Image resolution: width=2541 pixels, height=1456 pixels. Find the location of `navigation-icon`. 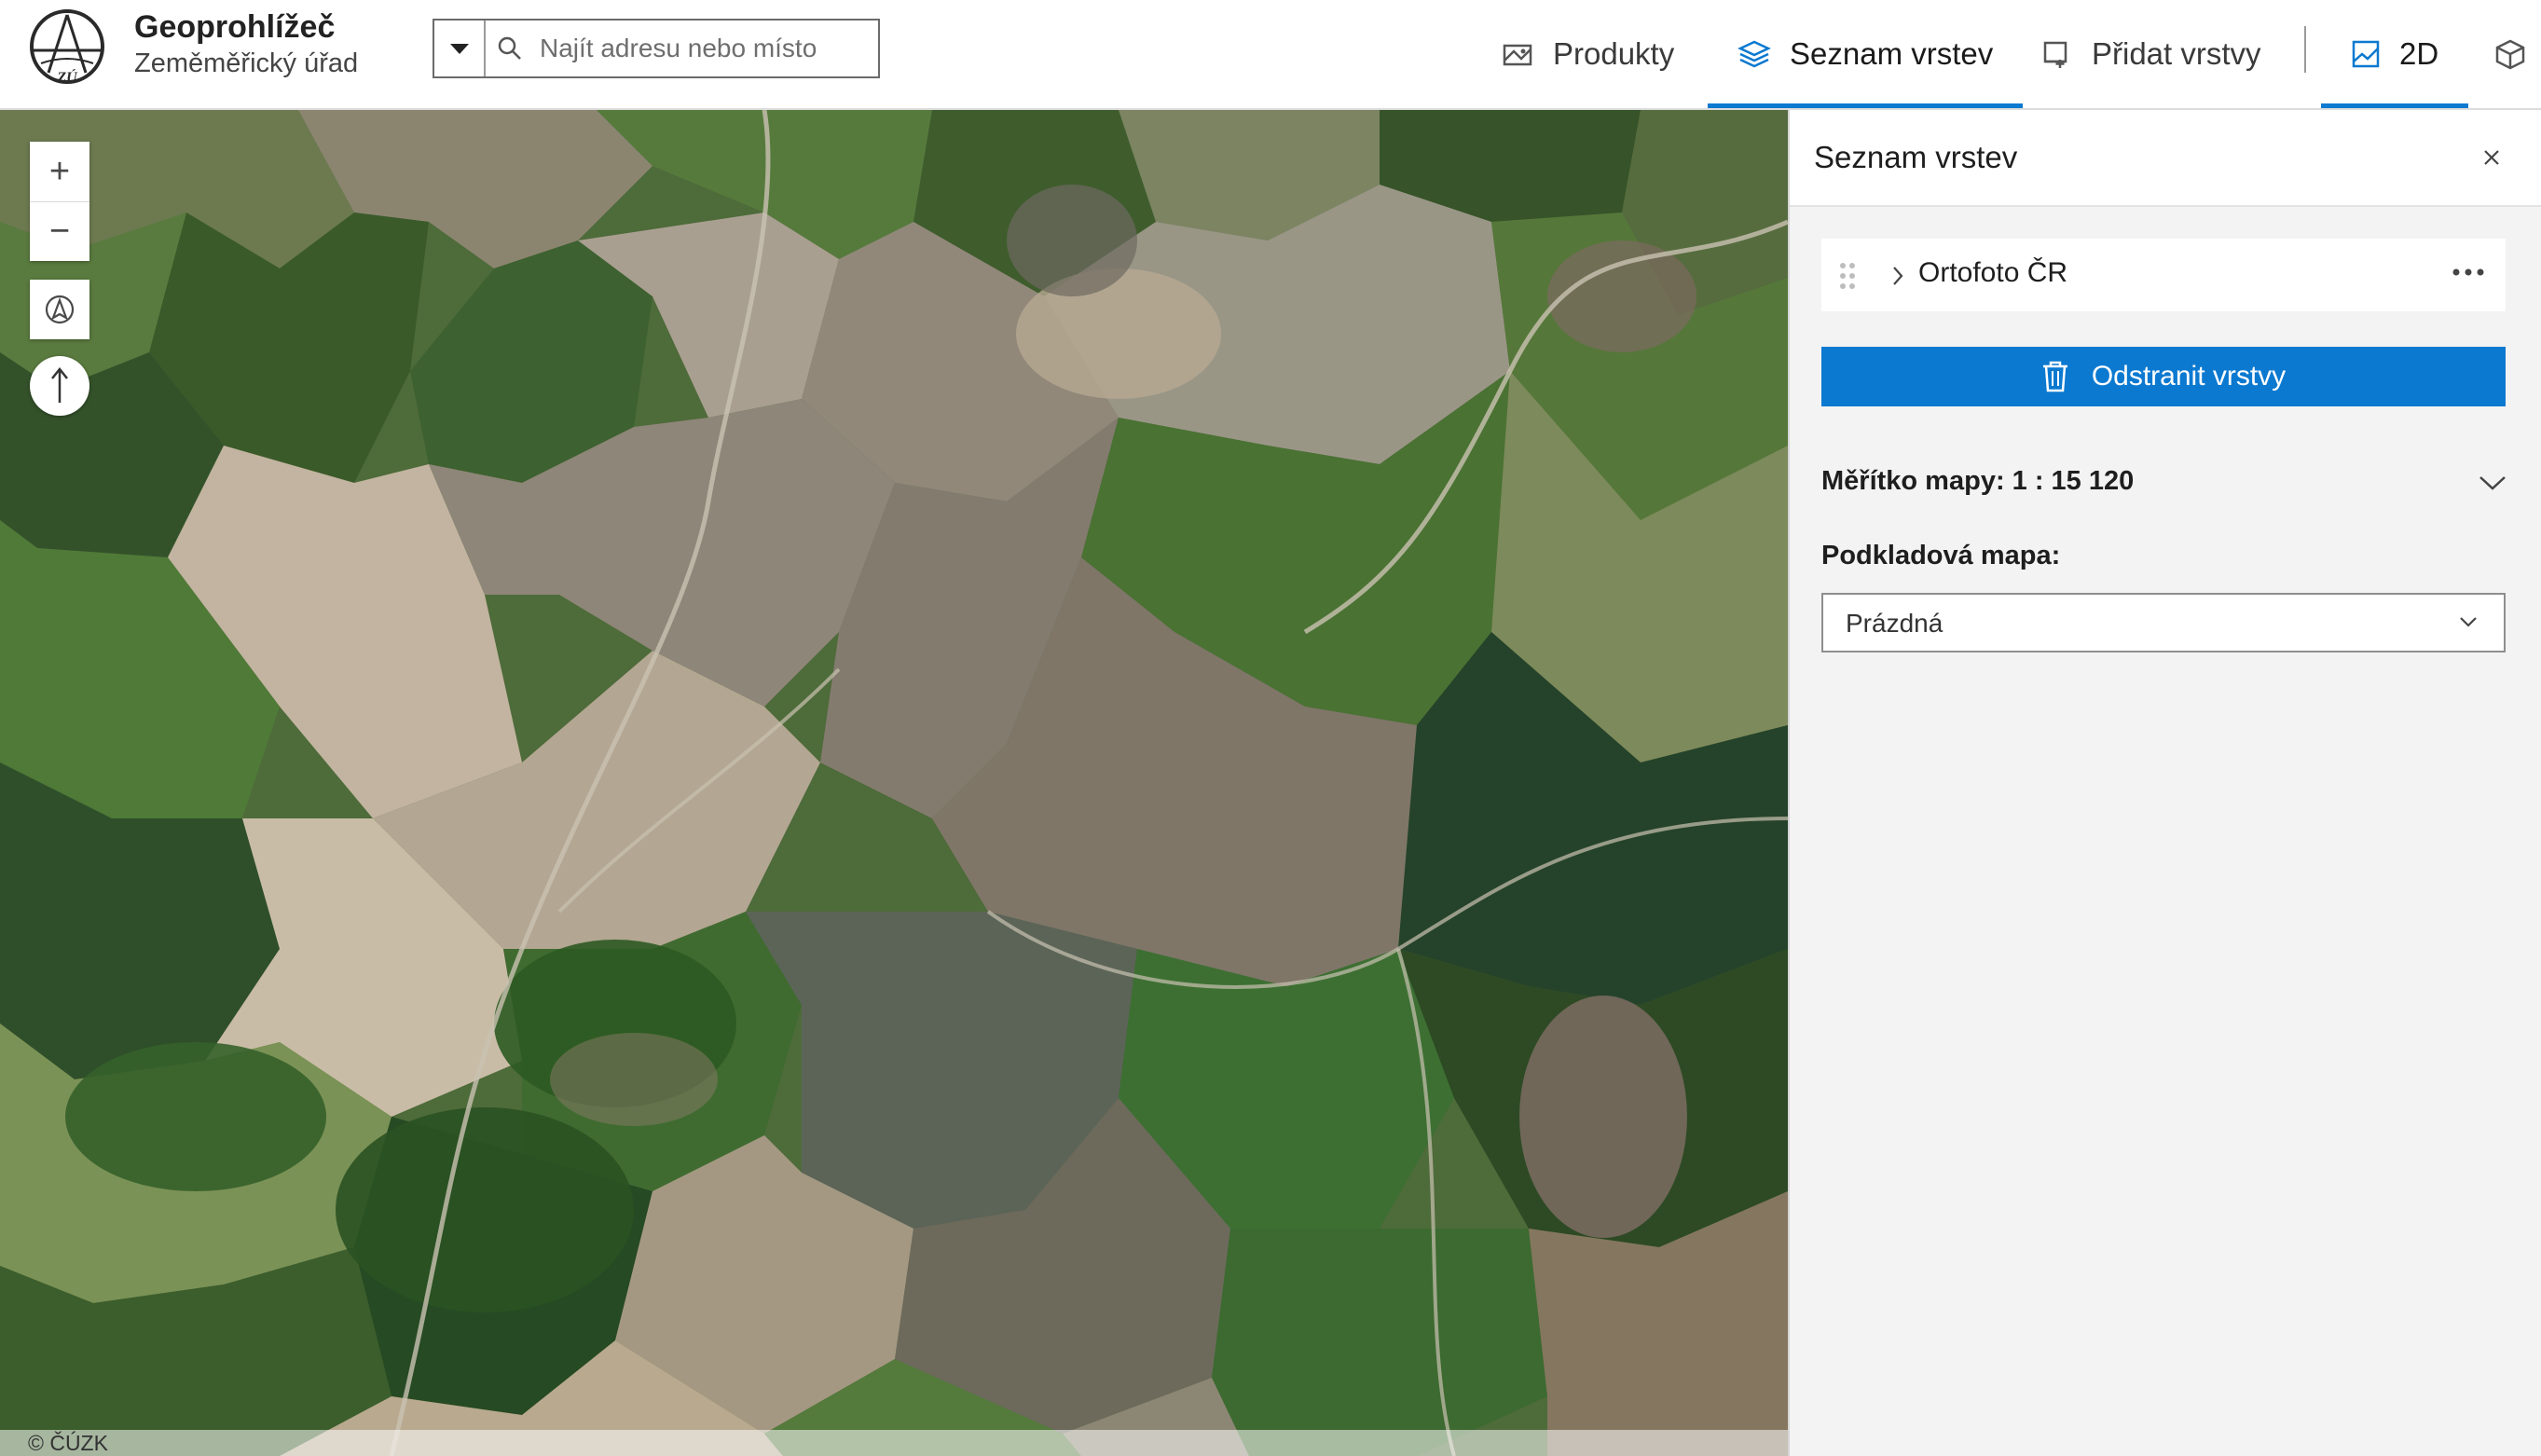

navigation-icon is located at coordinates (60, 309).